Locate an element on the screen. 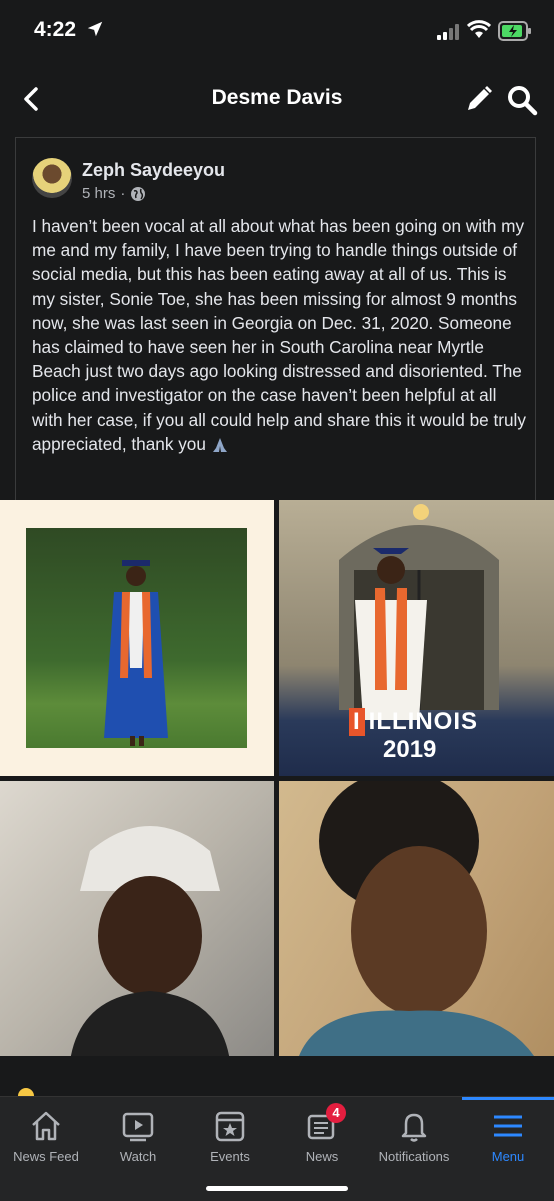  tab-label: Menu is located at coordinates (508, 1156).